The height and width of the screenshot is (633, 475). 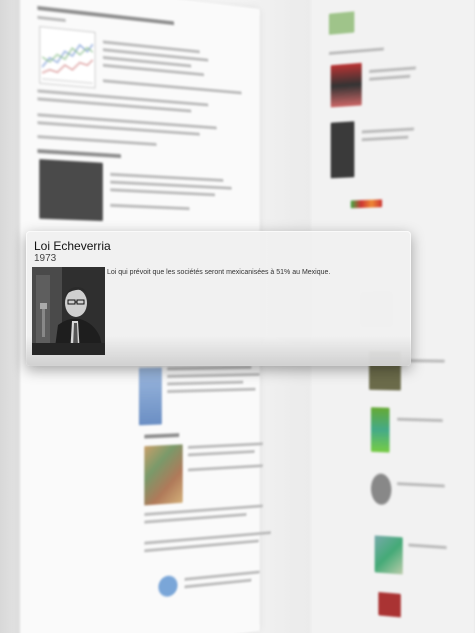 What do you see at coordinates (67, 57) in the screenshot?
I see `chart-thumbnail` at bounding box center [67, 57].